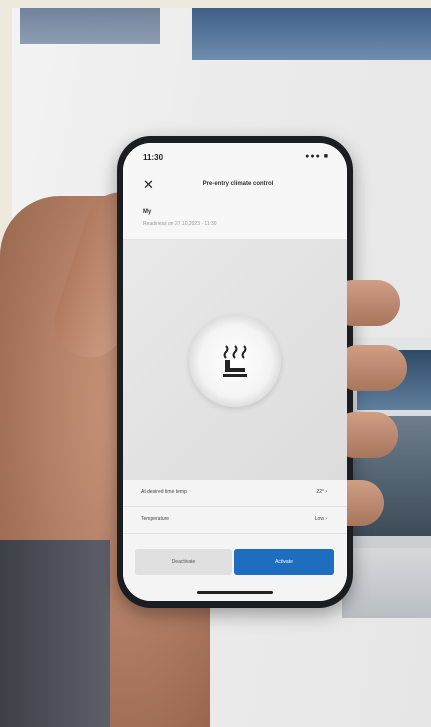  What do you see at coordinates (155, 519) in the screenshot?
I see `setting-label: Temperature` at bounding box center [155, 519].